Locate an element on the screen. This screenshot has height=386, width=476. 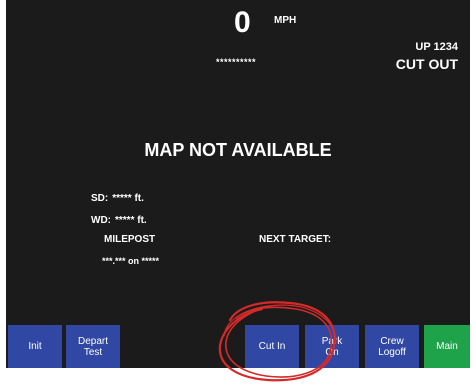
park-on-button: Park On is located at coordinates (332, 346).